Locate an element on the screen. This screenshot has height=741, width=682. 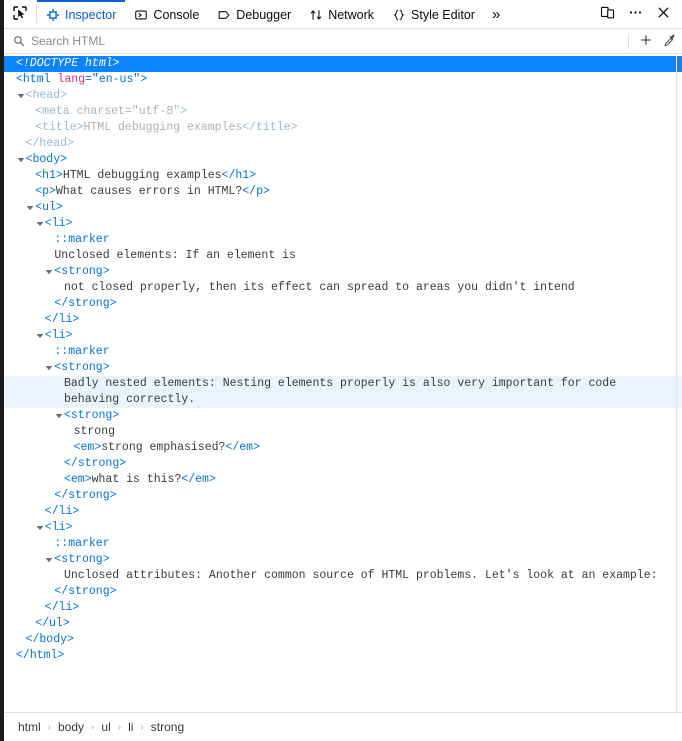
tab-network: Network is located at coordinates (341, 14).